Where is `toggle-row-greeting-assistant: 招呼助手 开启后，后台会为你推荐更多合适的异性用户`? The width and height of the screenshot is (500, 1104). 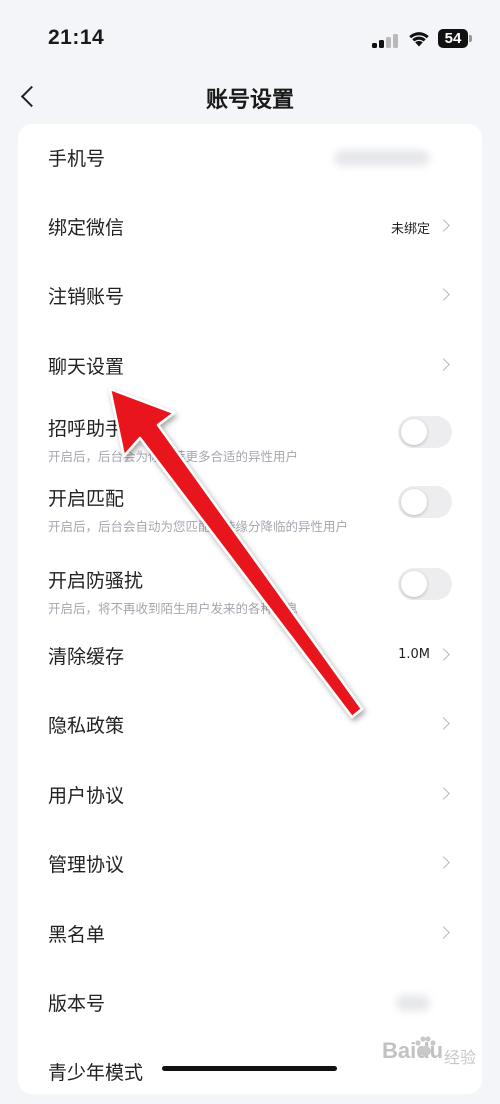 toggle-row-greeting-assistant: 招呼助手 开启后，后台会为你推荐更多合适的异性用户 is located at coordinates (250, 444).